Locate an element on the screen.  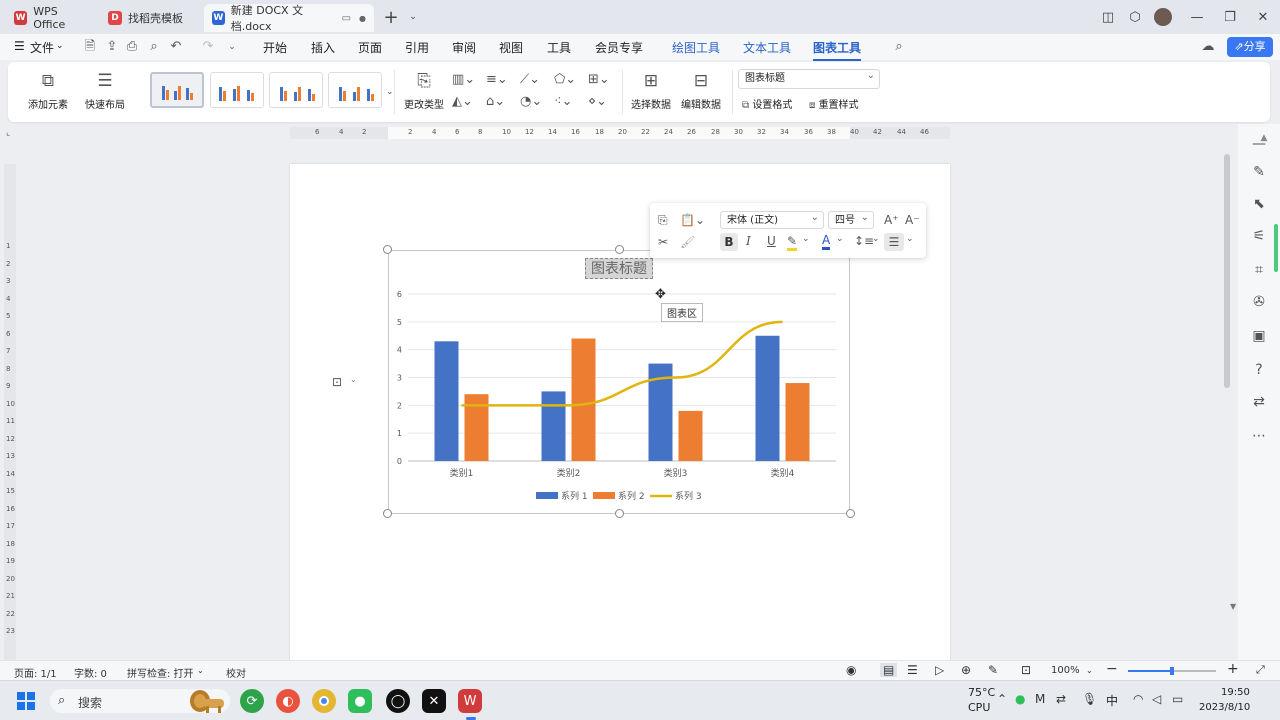
menu-page: 页面 is located at coordinates (370, 47).